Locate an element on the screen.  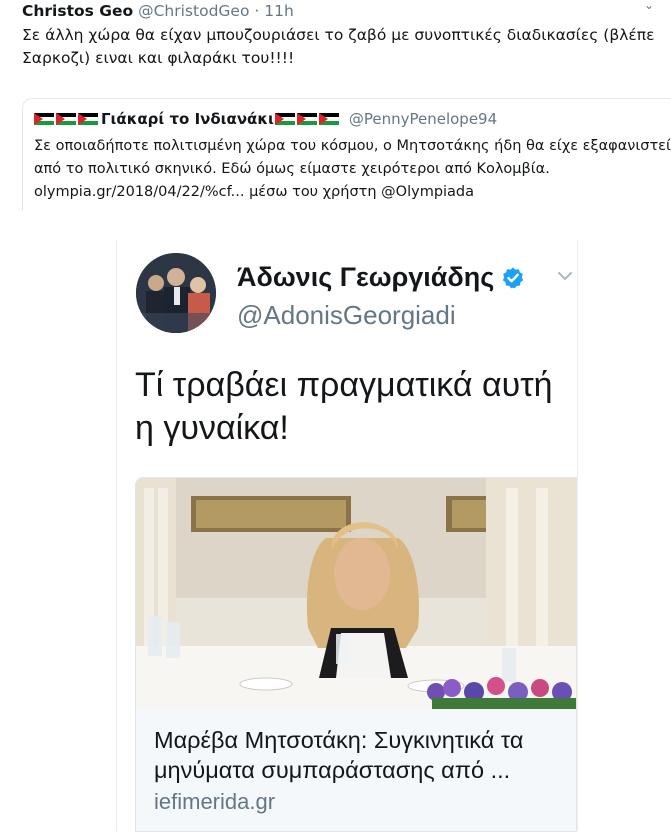
outer-handle-time: @ChristodGeo · 11h is located at coordinates (216, 11).